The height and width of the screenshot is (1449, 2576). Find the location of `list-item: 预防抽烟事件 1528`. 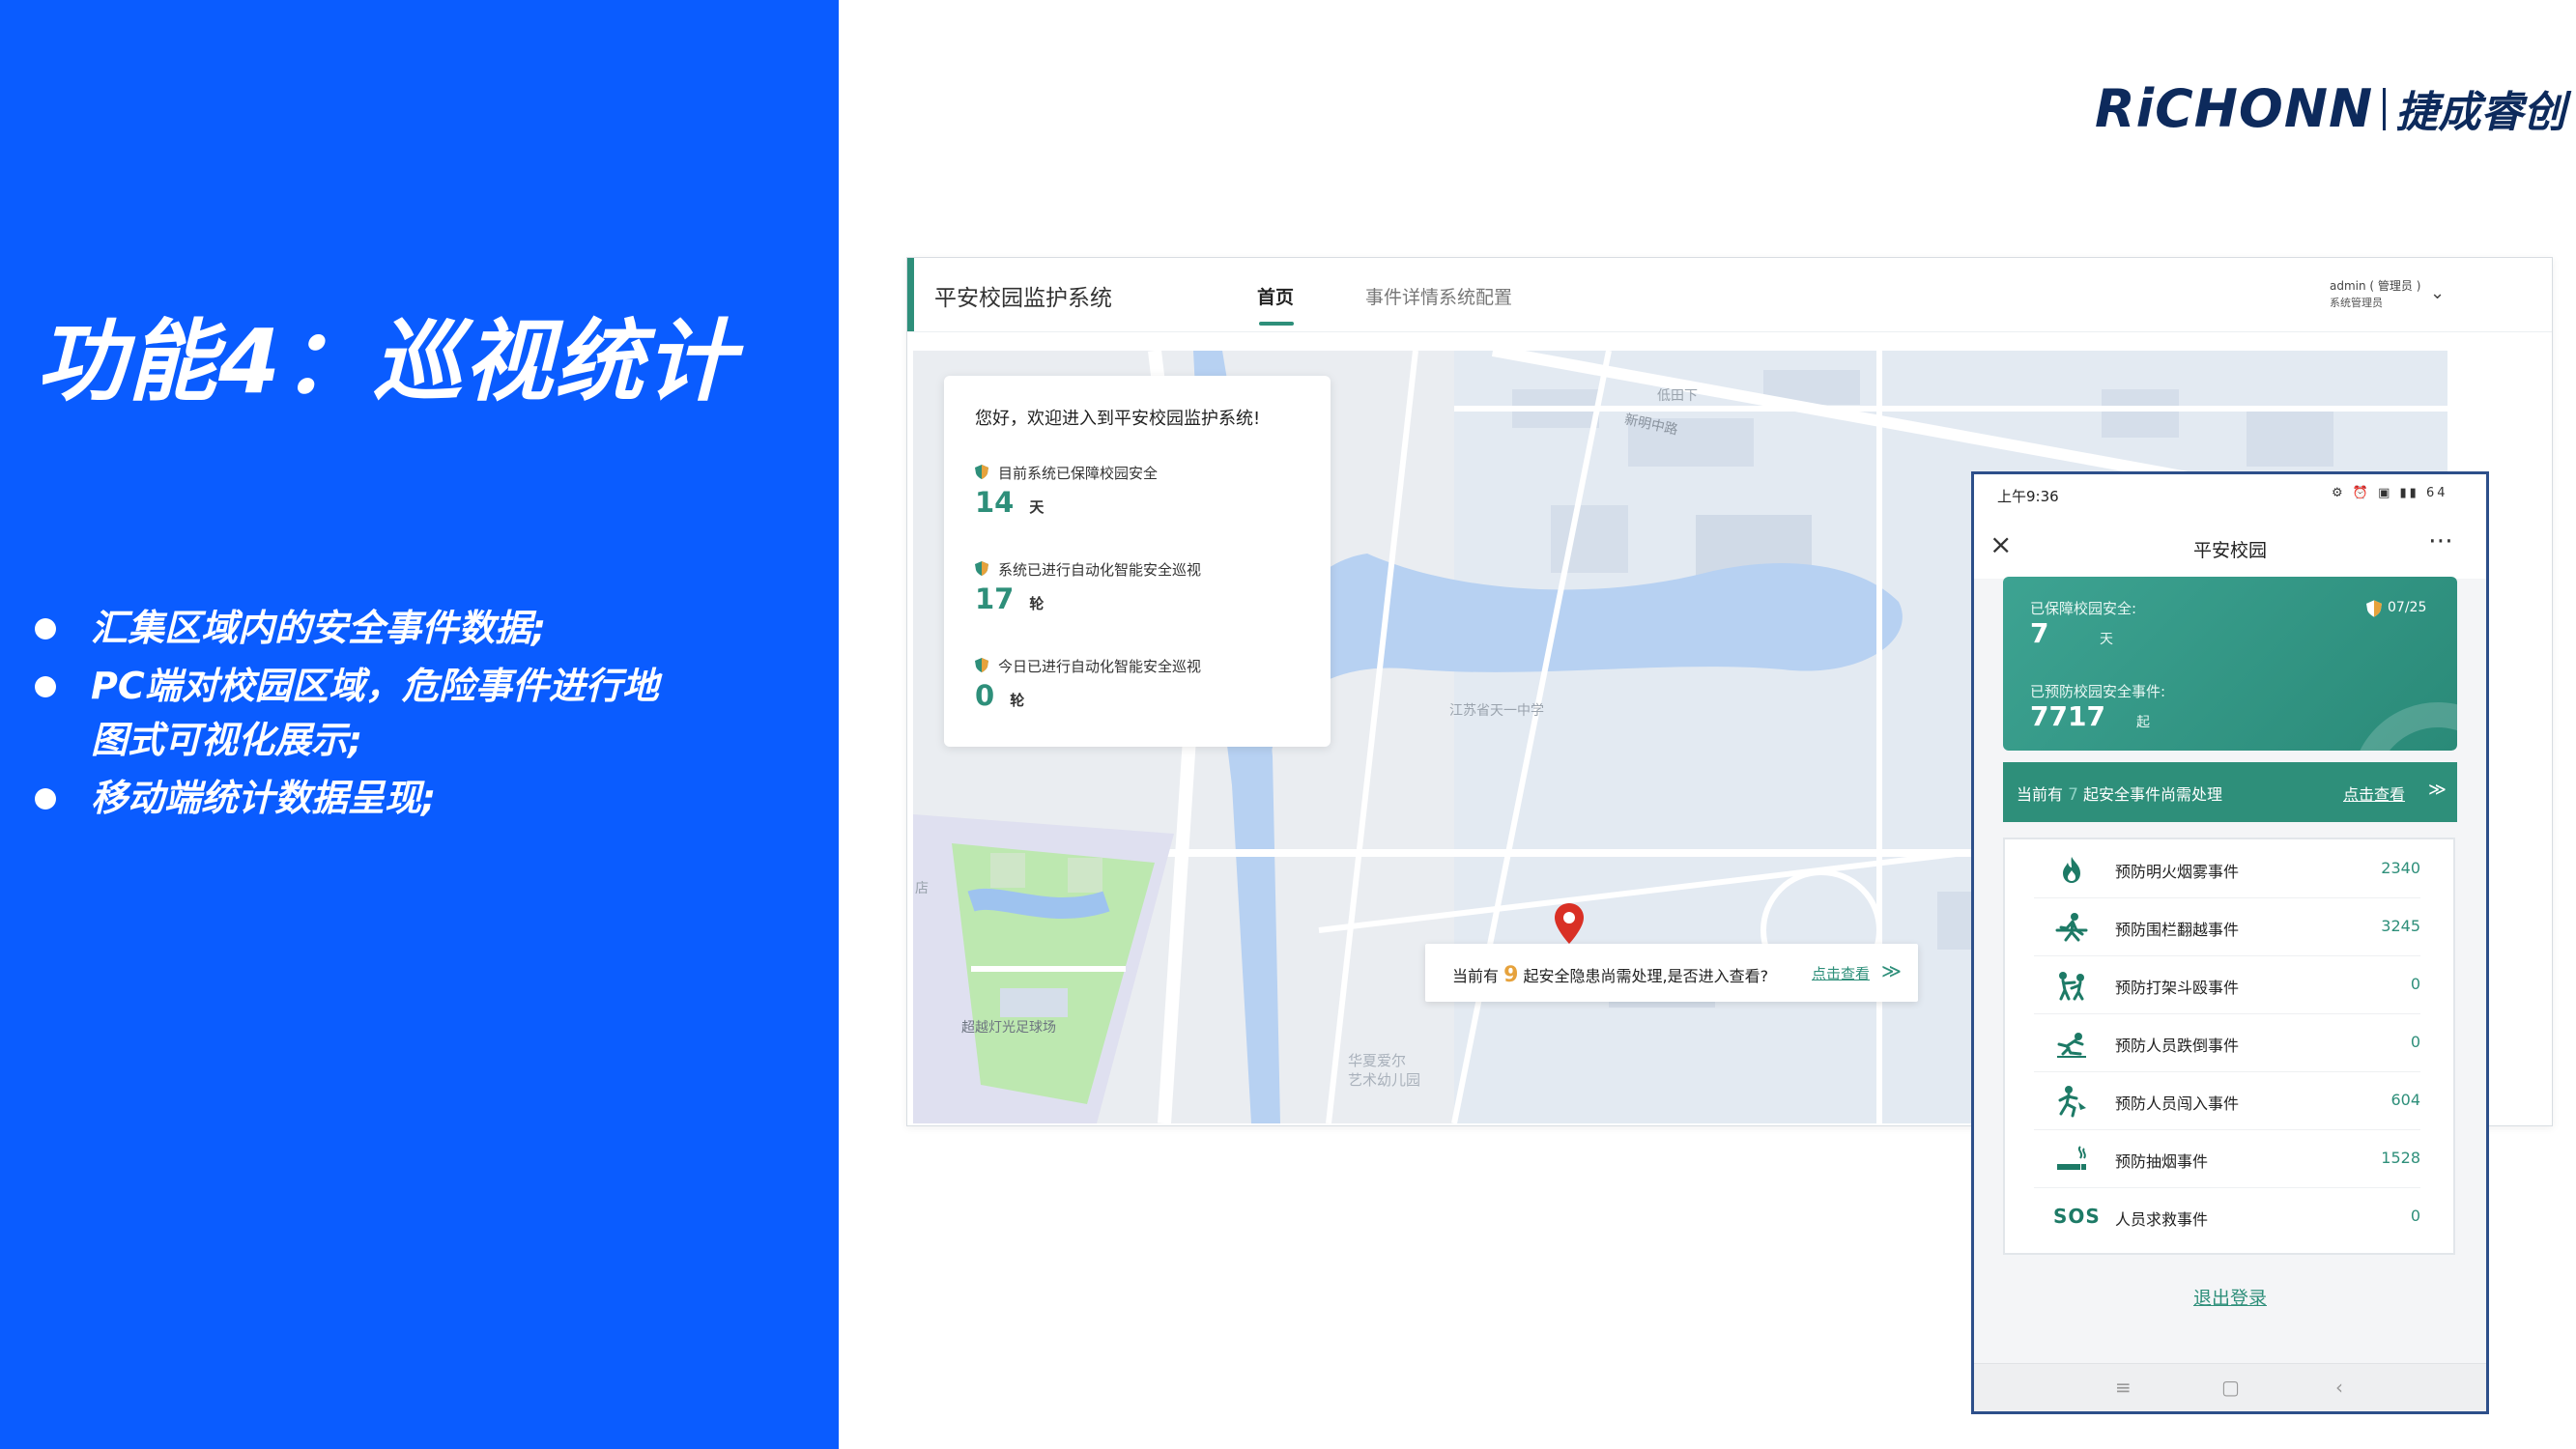

list-item: 预防抽烟事件 1528 is located at coordinates (2227, 1158).